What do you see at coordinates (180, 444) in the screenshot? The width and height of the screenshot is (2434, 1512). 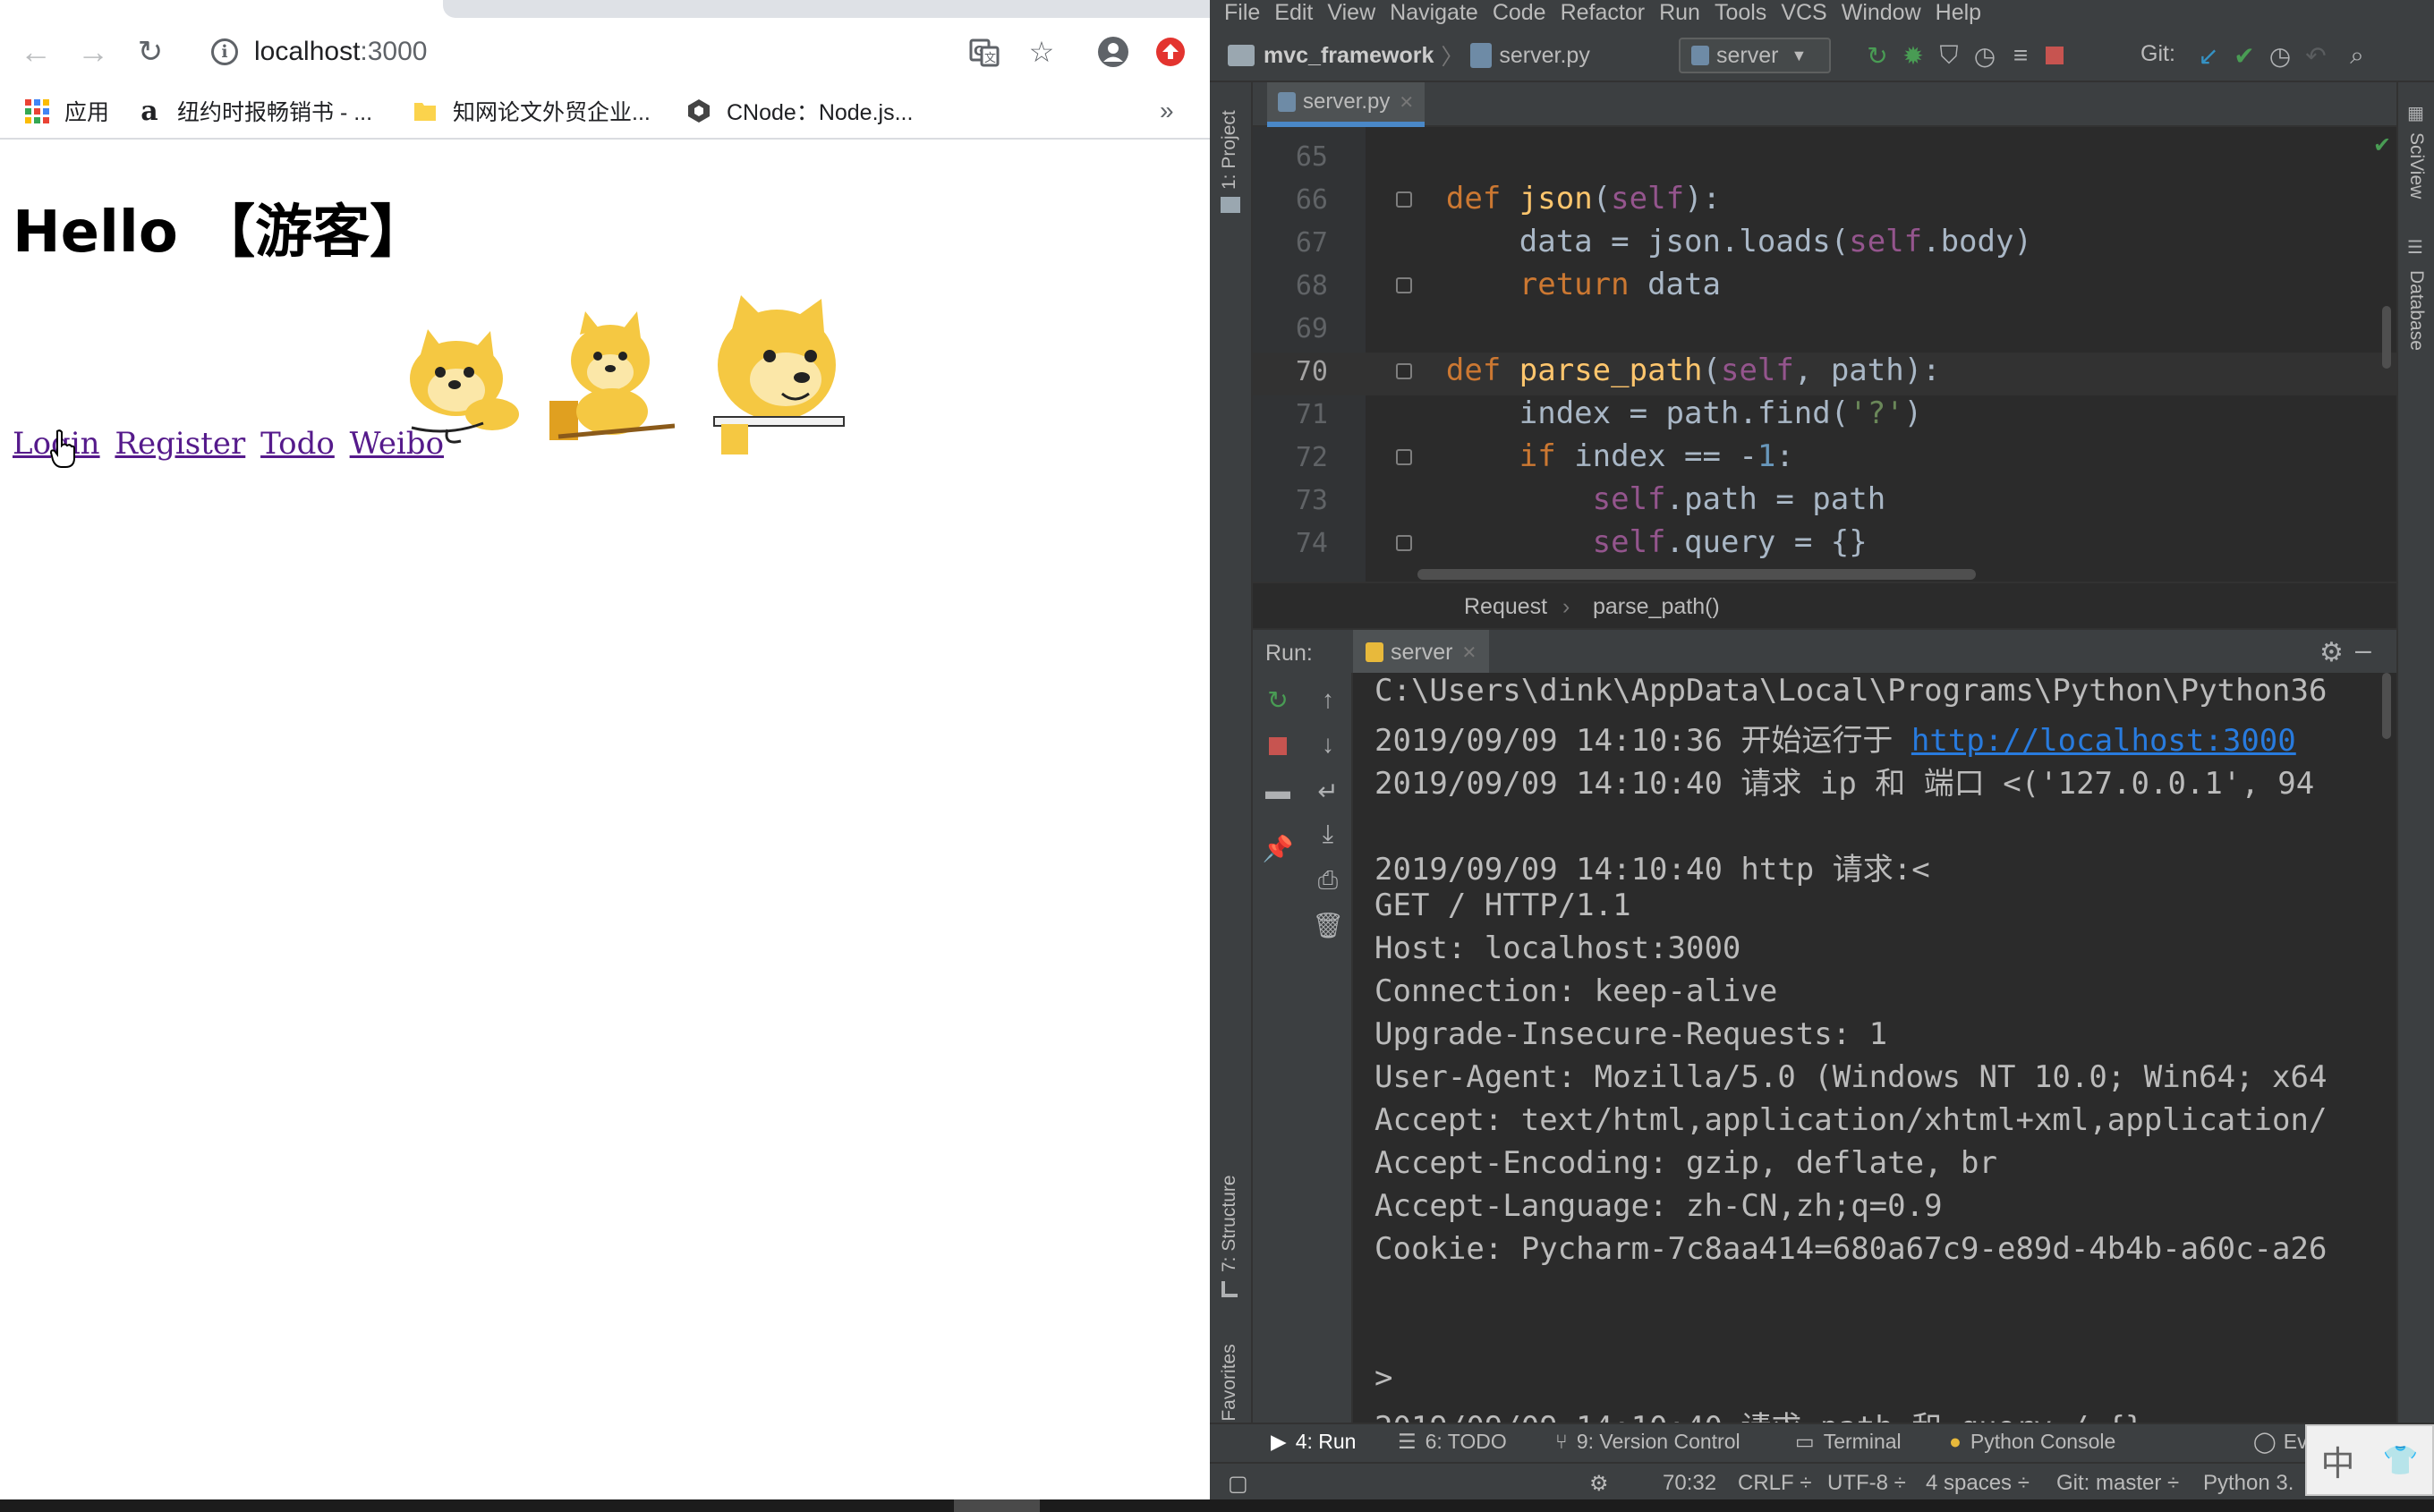 I see `register-link: Register` at bounding box center [180, 444].